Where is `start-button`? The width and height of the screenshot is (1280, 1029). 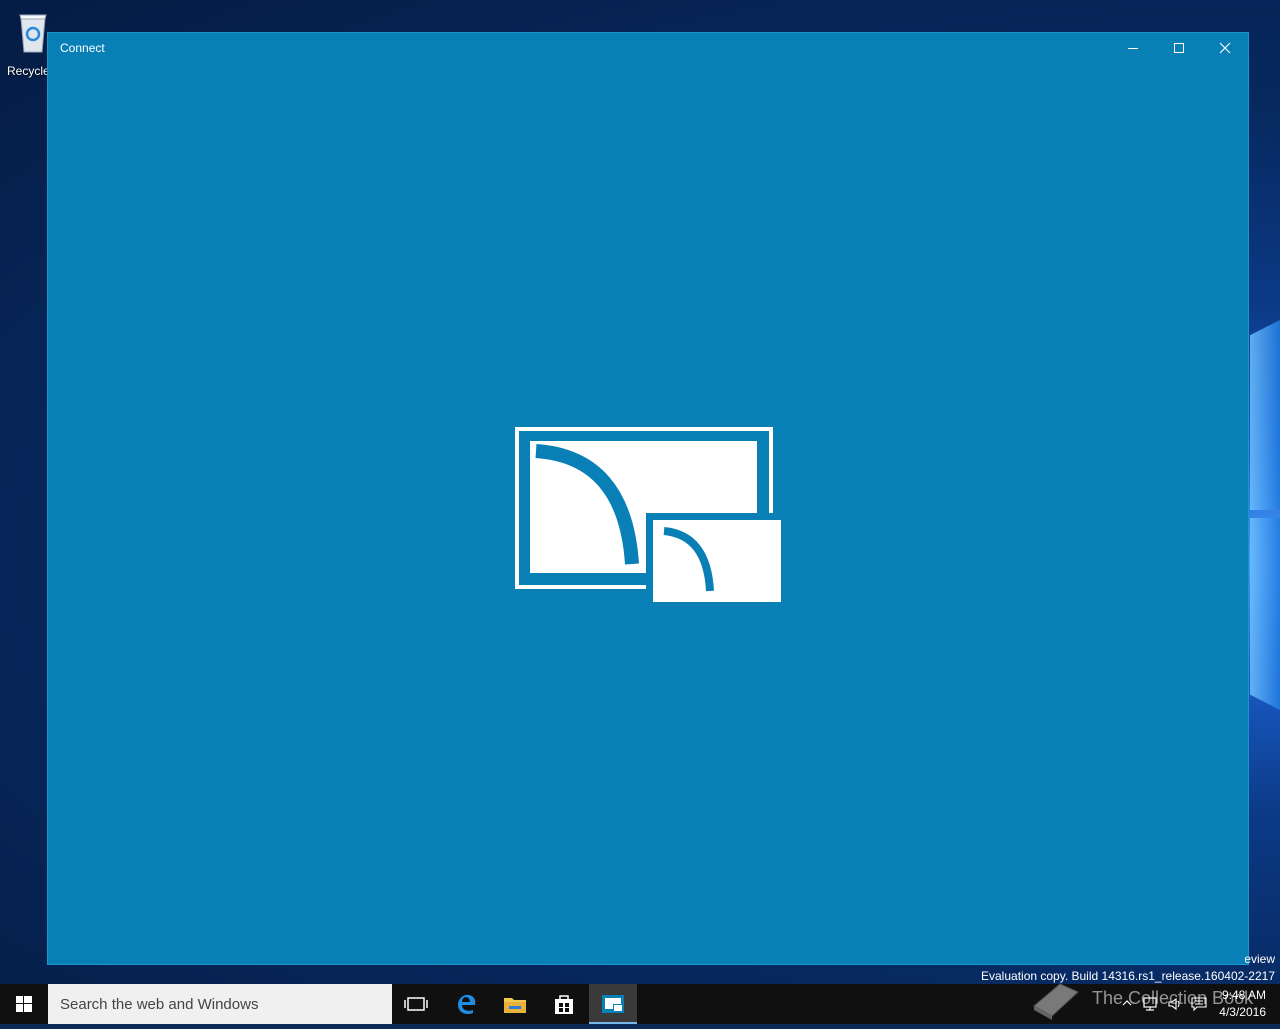 start-button is located at coordinates (24, 1004).